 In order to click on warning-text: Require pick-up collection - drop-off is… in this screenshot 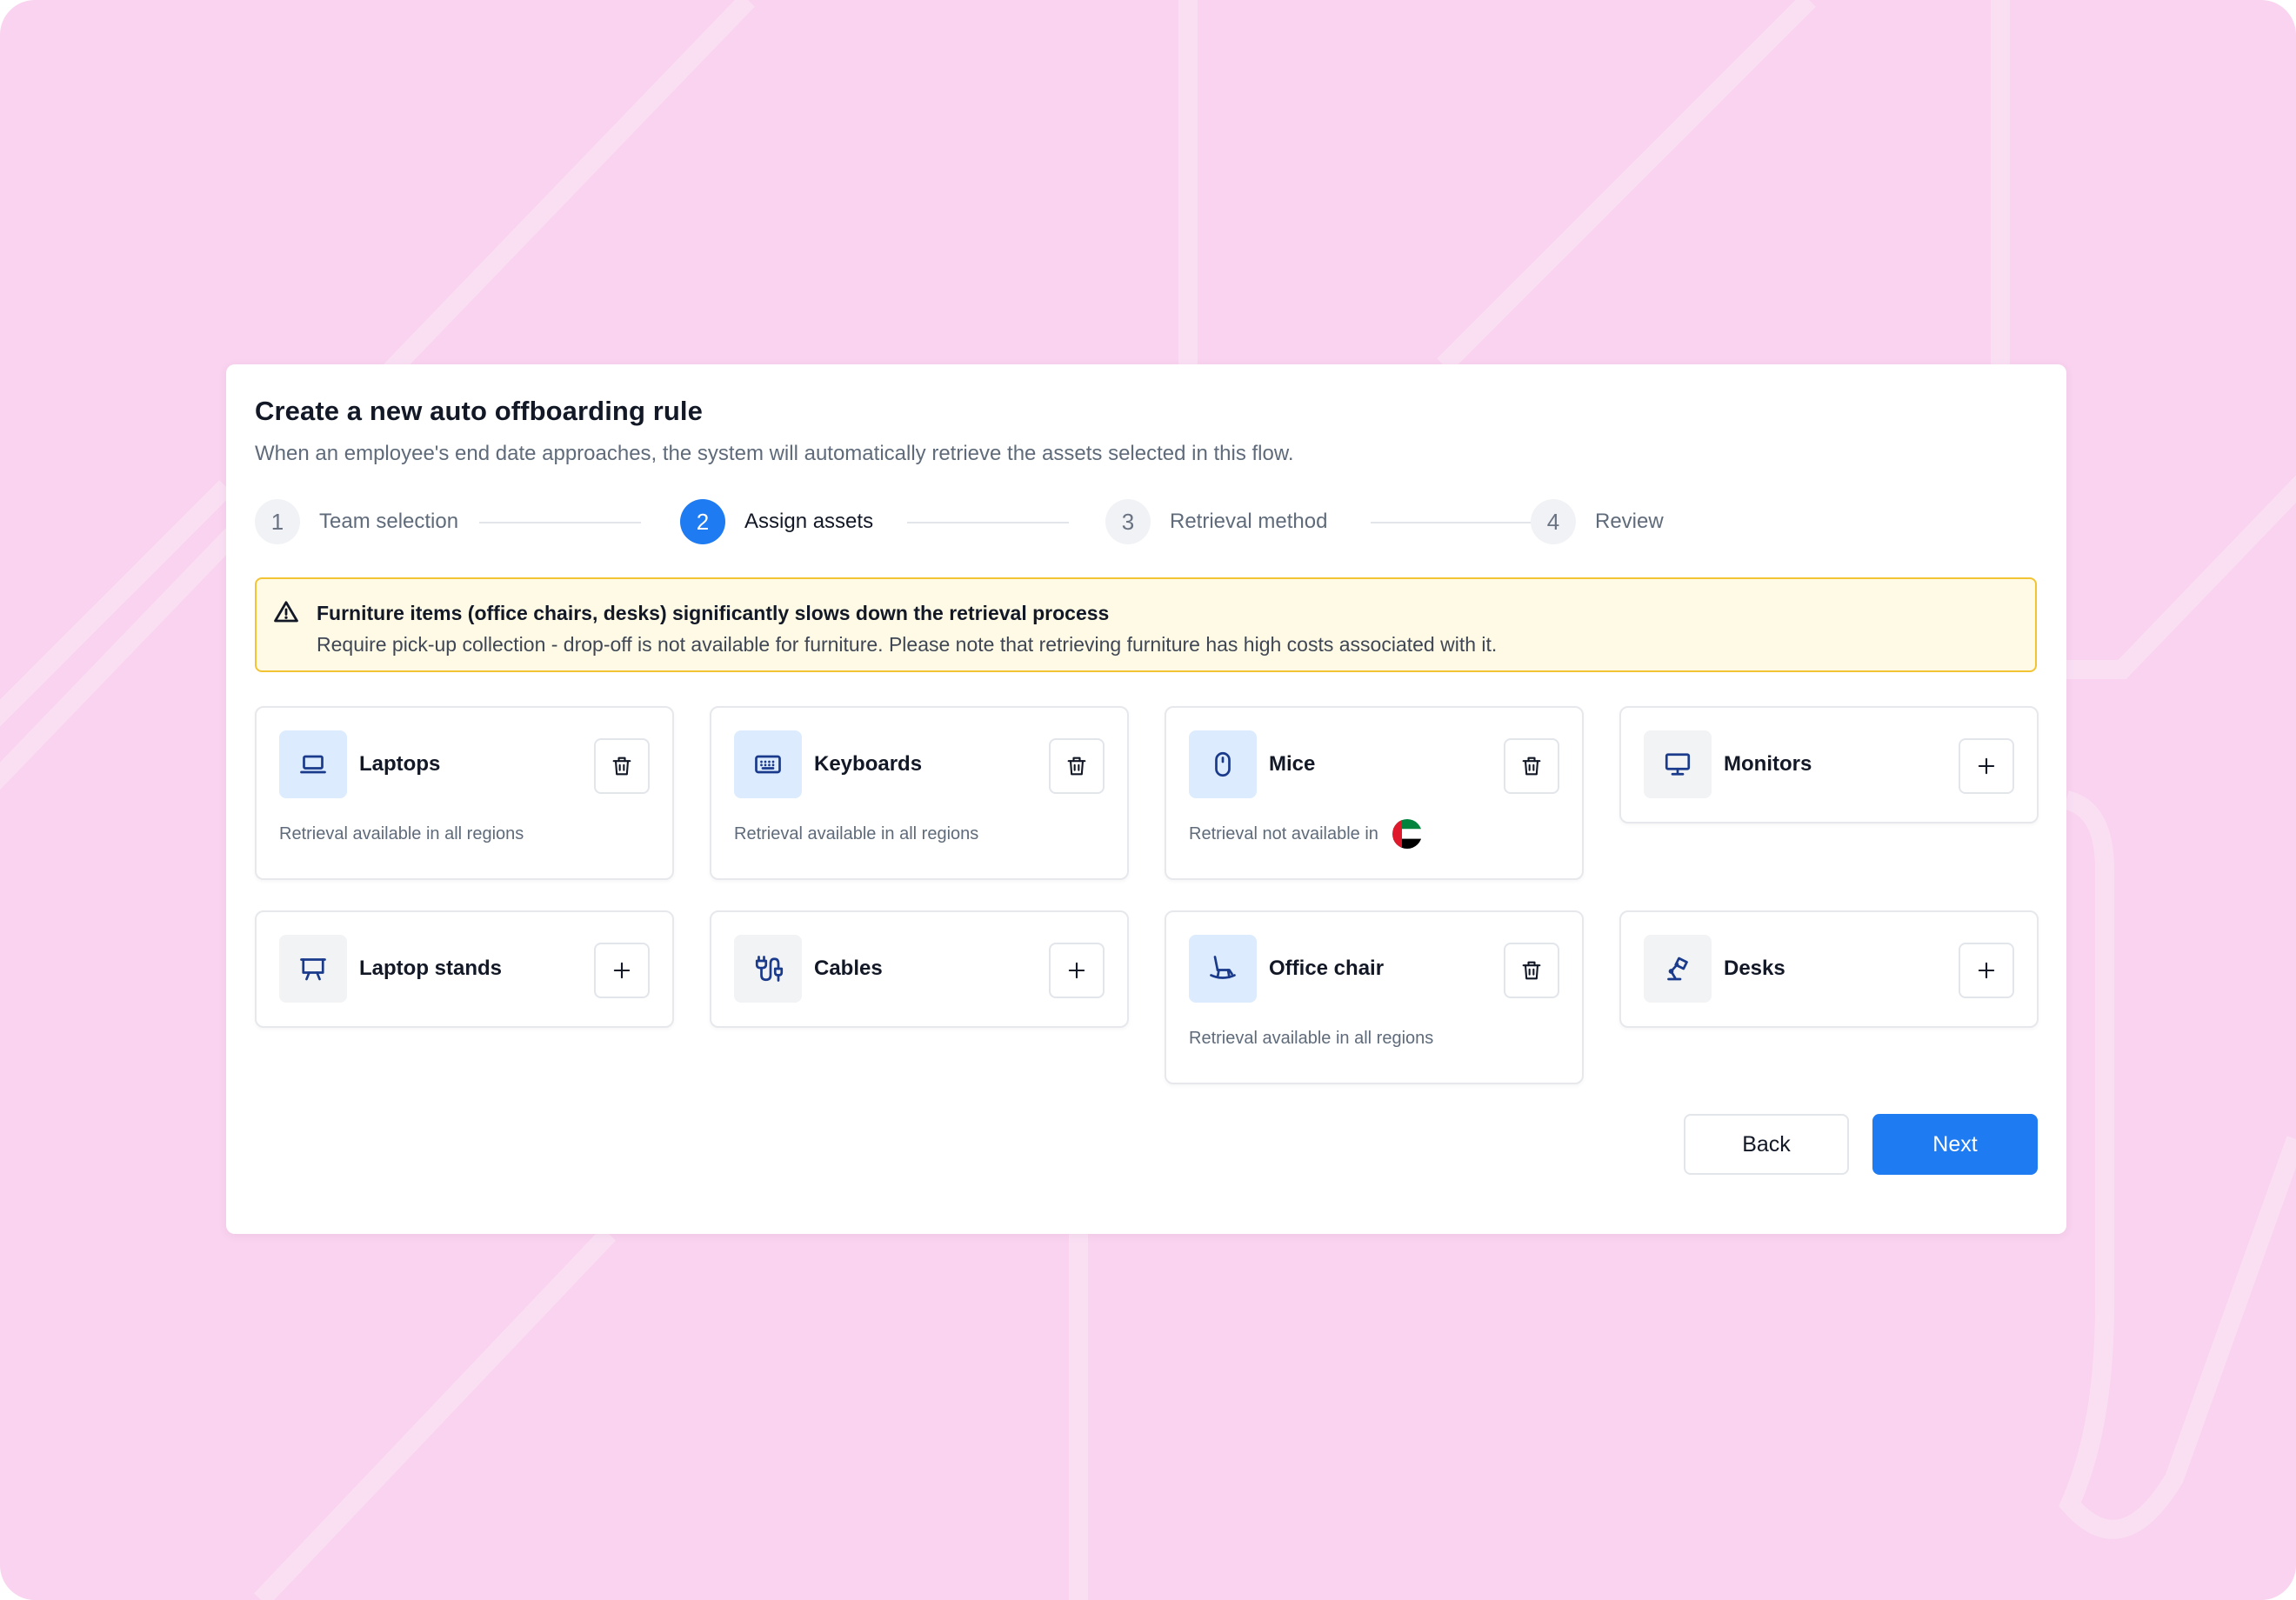, I will do `click(908, 644)`.